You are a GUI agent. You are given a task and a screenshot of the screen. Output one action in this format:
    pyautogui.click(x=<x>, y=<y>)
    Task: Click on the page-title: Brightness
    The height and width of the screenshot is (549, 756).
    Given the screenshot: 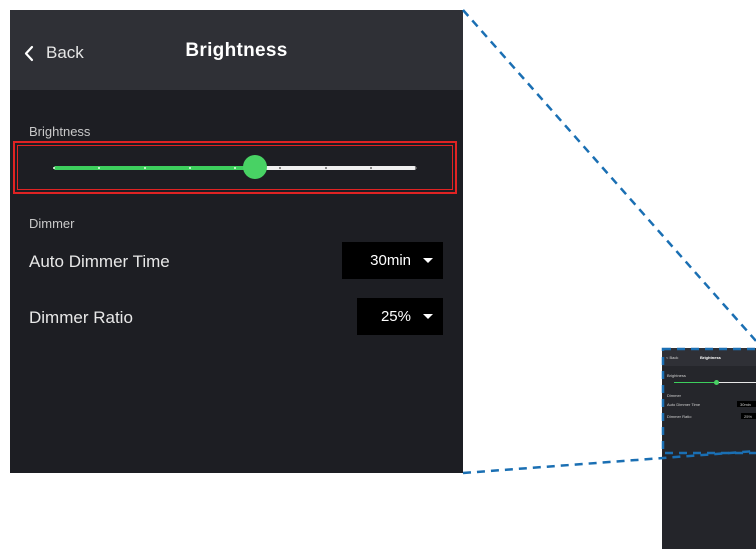 What is the action you would take?
    pyautogui.click(x=236, y=50)
    